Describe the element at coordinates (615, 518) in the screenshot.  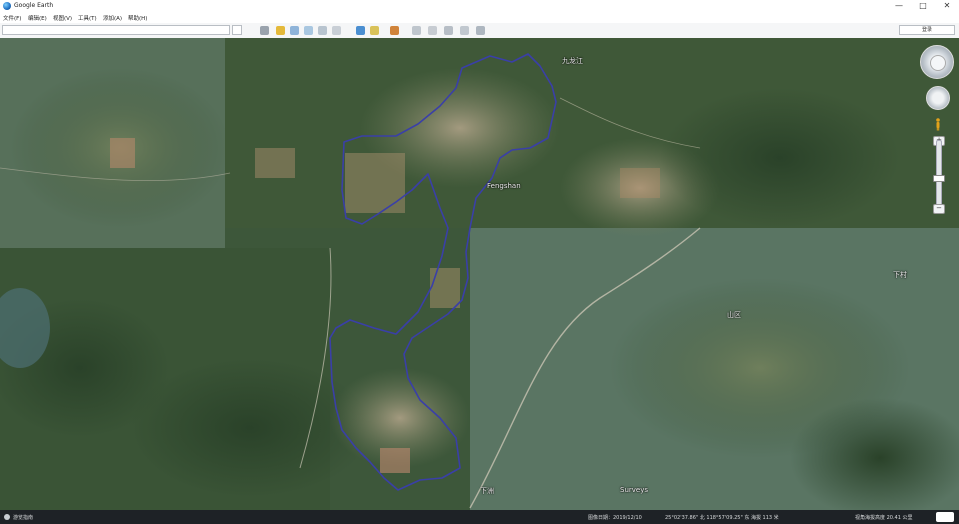
I see `imagery-date: 图像日期：2019/12/10` at that location.